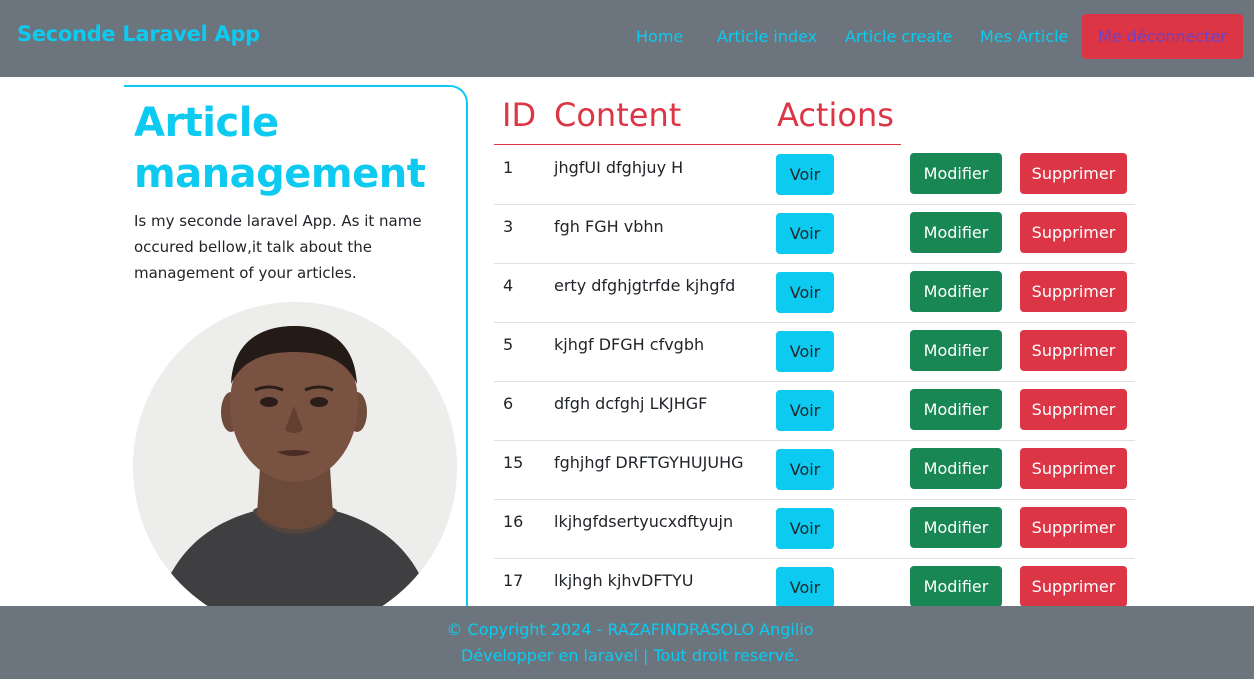 The image size is (1254, 679). I want to click on nav-link-mes-article: Mes Article, so click(1024, 36).